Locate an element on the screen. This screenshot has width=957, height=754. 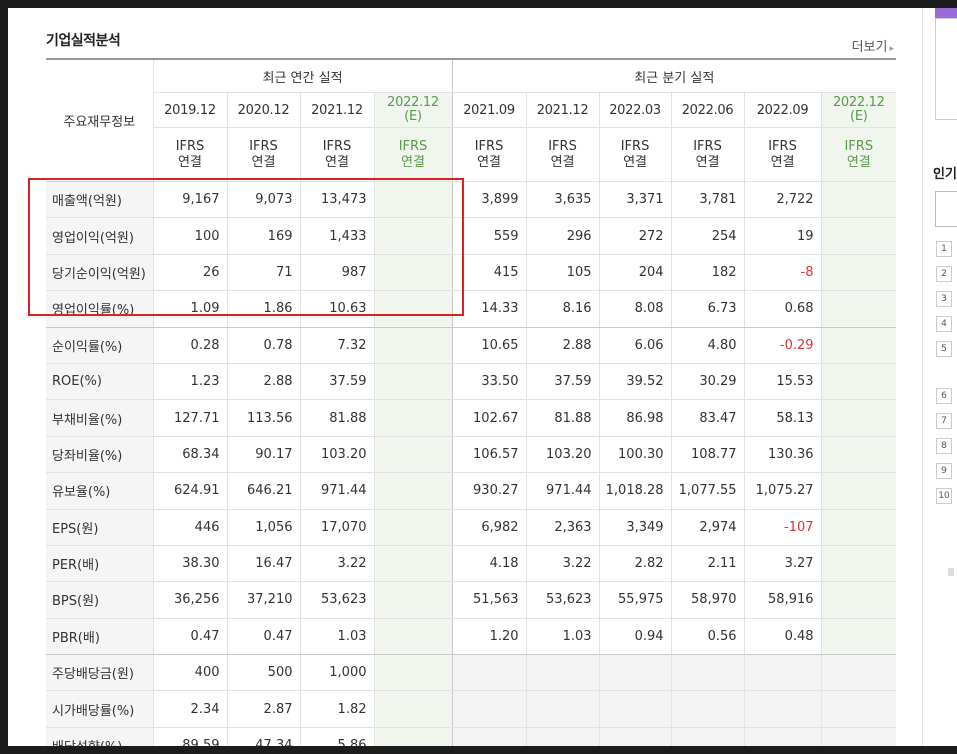
sidebar-rank-number: 1 is located at coordinates (944, 249).